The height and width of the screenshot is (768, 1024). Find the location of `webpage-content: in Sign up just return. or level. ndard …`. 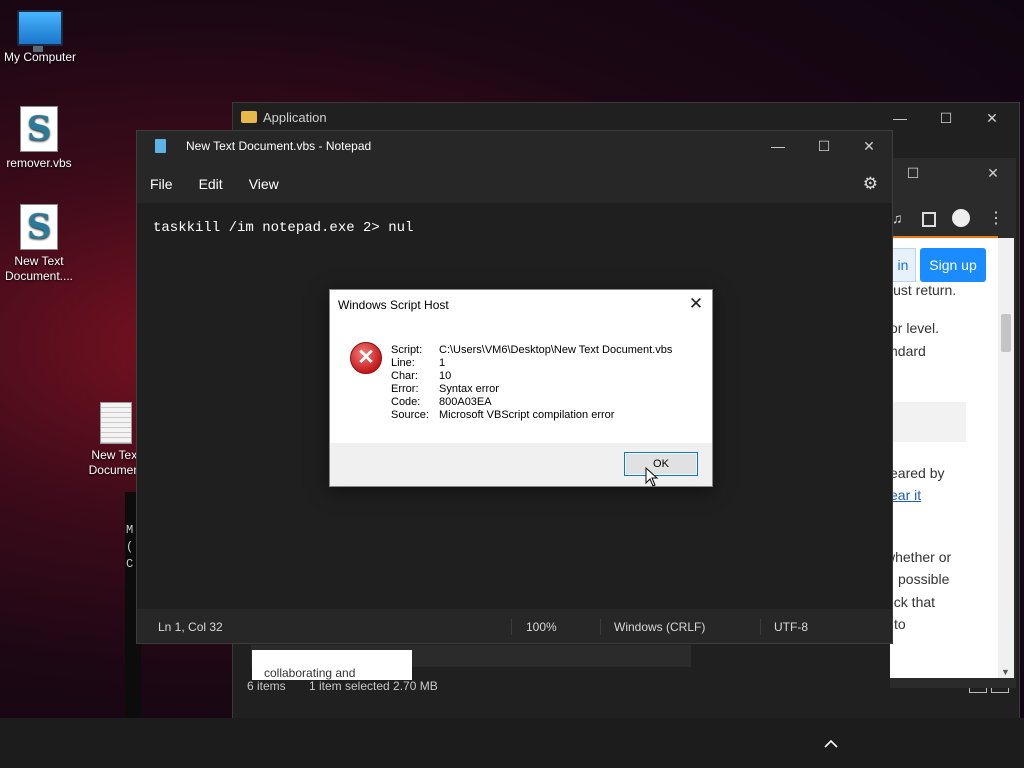

webpage-content: in Sign up just return. or level. ndard … is located at coordinates (944, 458).